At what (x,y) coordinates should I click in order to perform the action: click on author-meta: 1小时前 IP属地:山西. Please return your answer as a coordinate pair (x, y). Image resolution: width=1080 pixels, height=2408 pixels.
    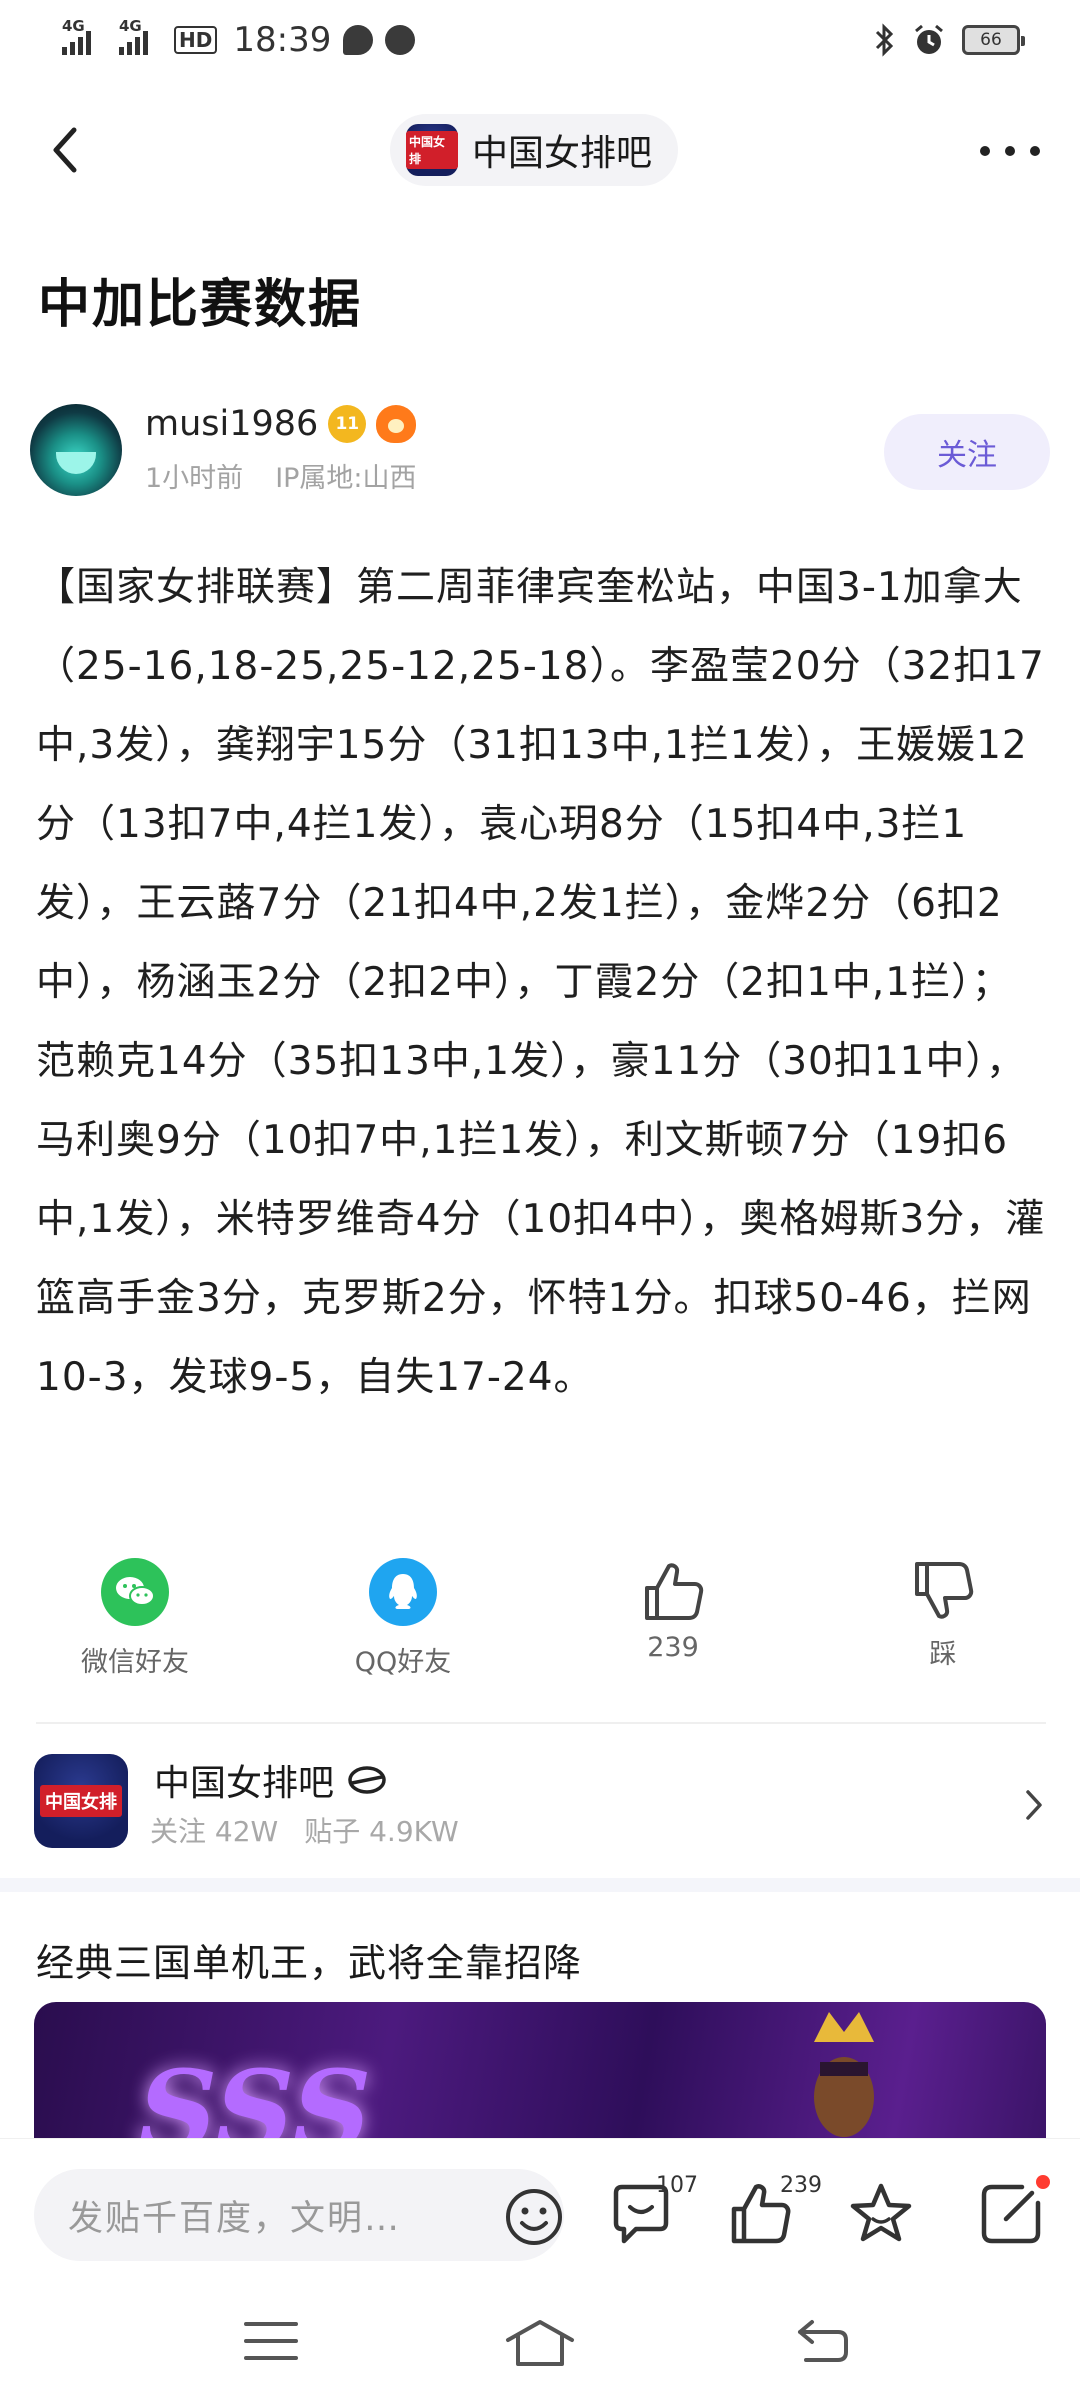
    Looking at the image, I should click on (281, 475).